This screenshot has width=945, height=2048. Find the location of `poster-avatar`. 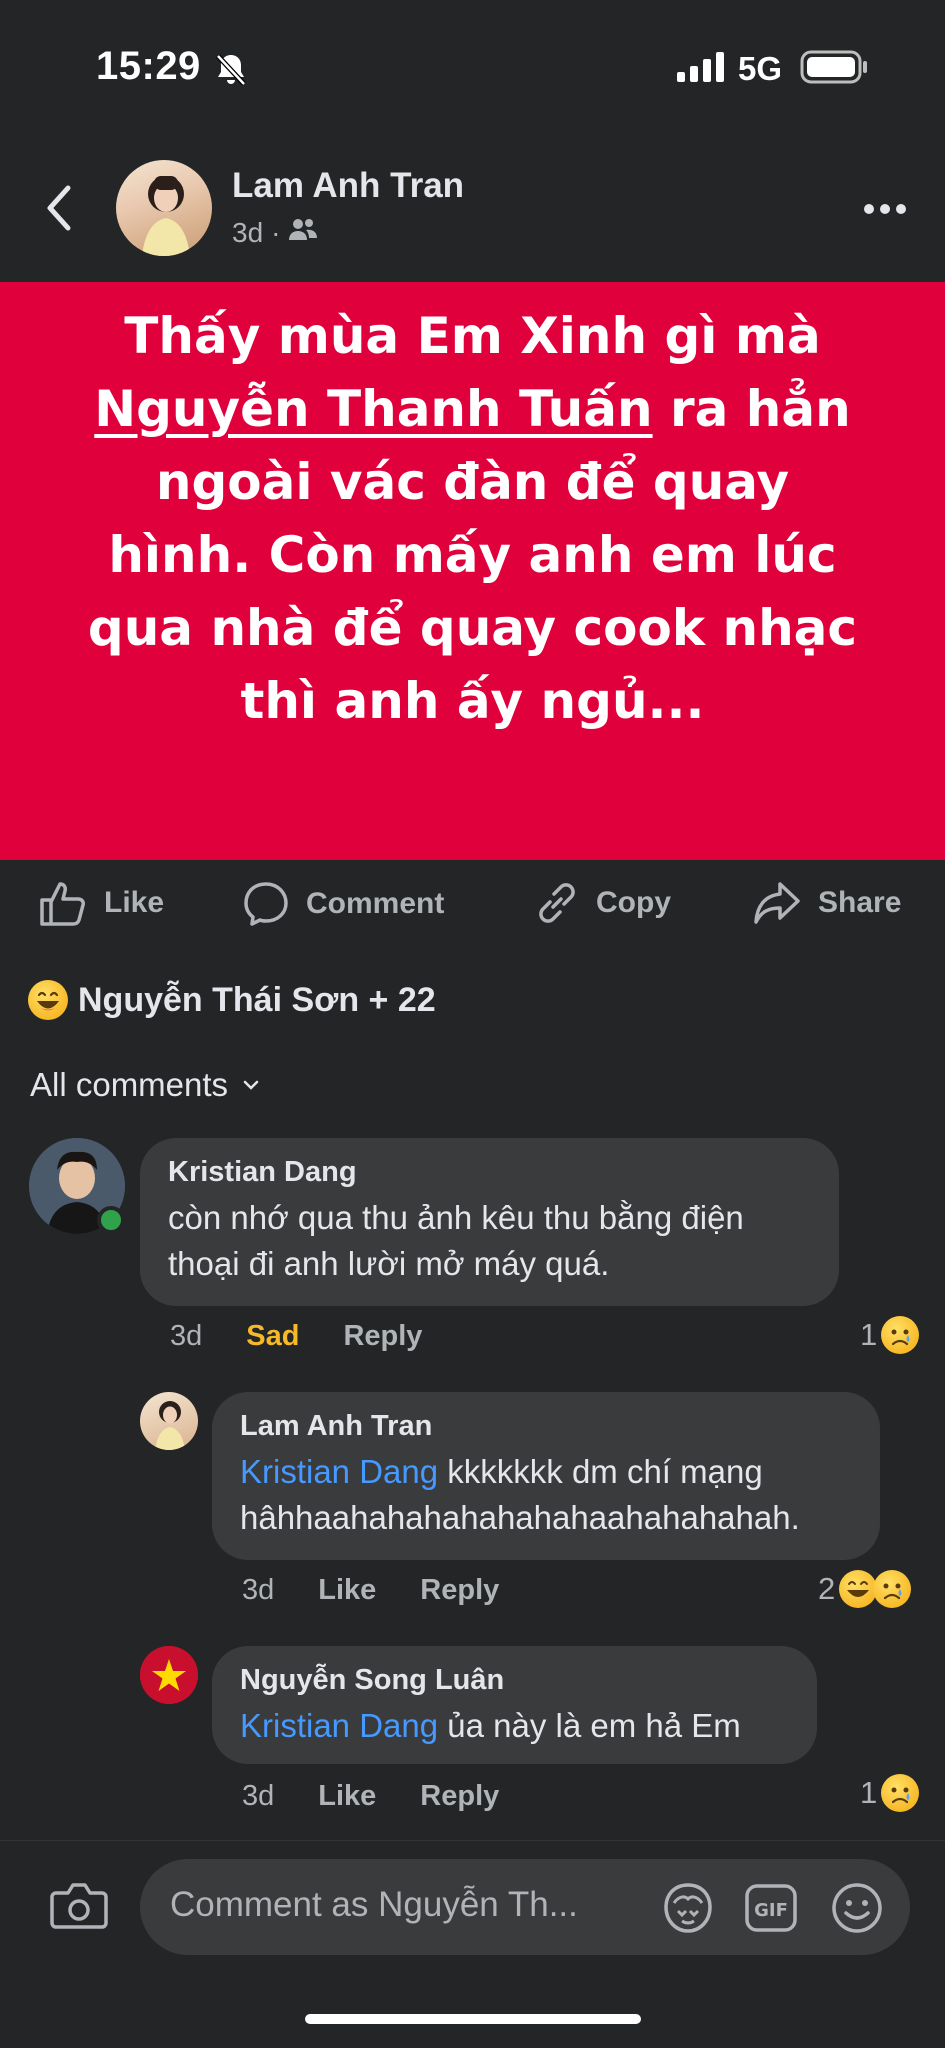

poster-avatar is located at coordinates (164, 208).